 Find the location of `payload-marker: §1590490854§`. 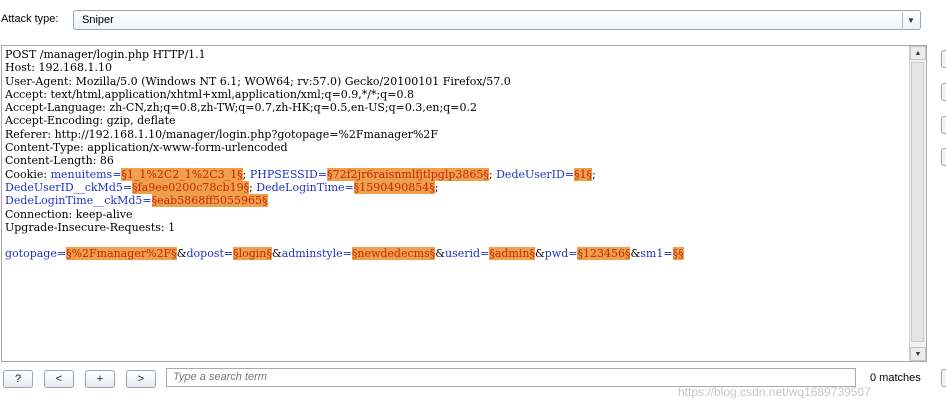

payload-marker: §1590490854§ is located at coordinates (394, 187).